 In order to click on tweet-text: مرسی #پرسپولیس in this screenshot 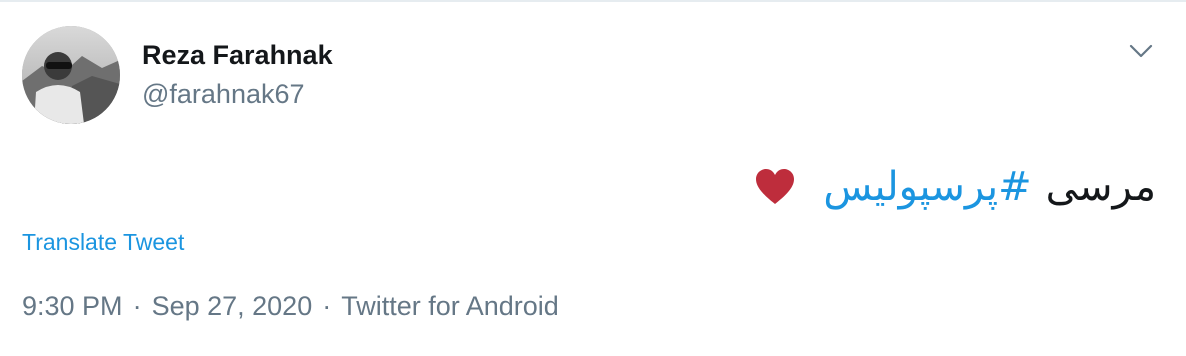, I will do `click(955, 187)`.